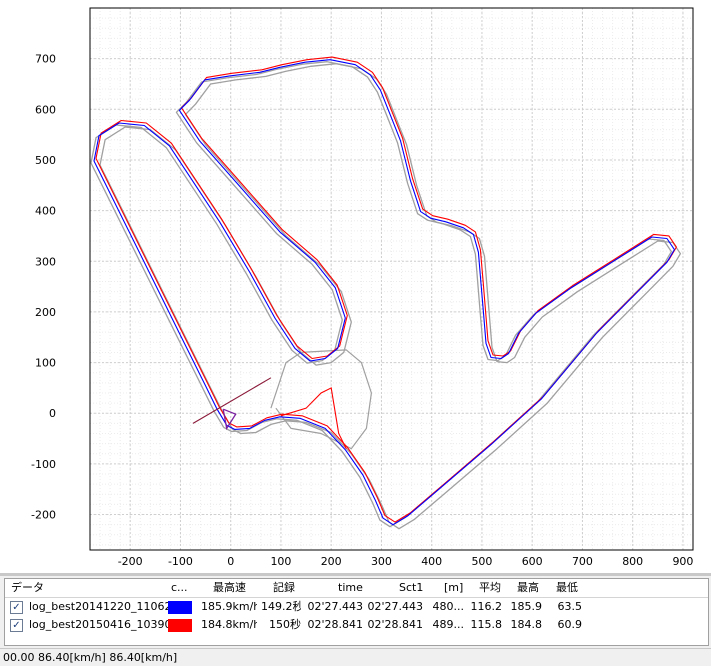 This screenshot has width=711, height=666. I want to click on row-max-speed: 185.9km/h, so click(229, 606).